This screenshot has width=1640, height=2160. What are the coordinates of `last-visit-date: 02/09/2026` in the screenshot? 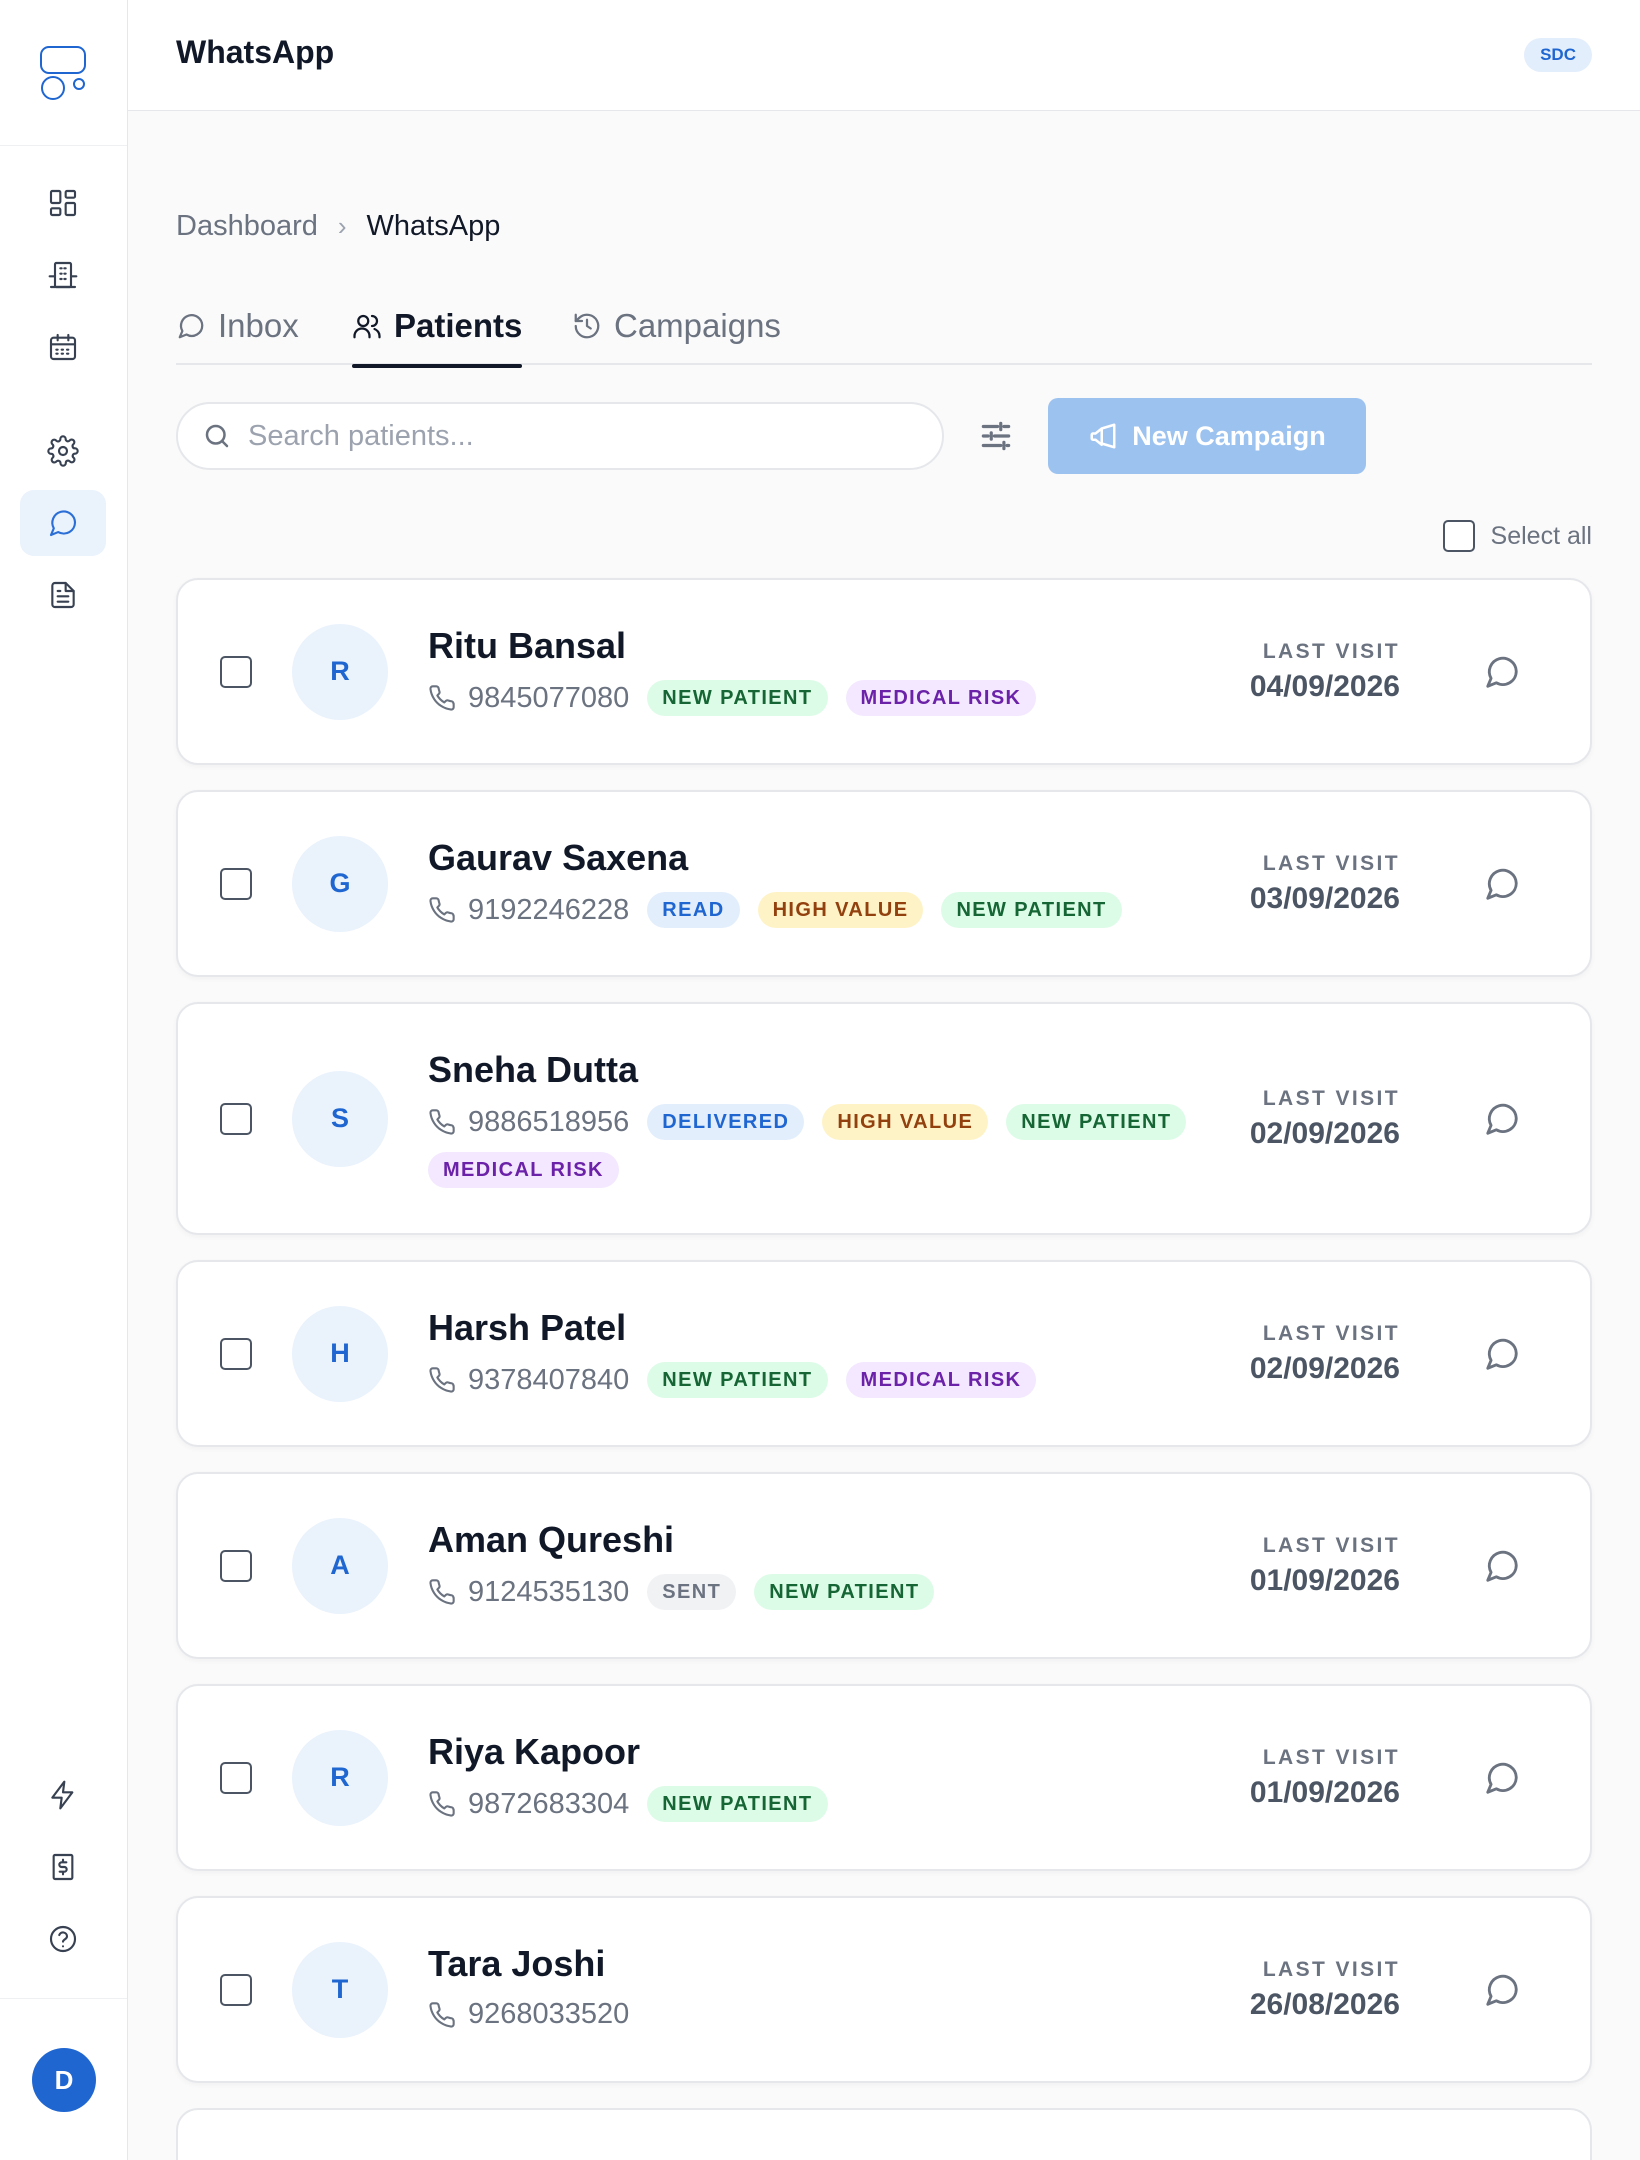 It's located at (1324, 1133).